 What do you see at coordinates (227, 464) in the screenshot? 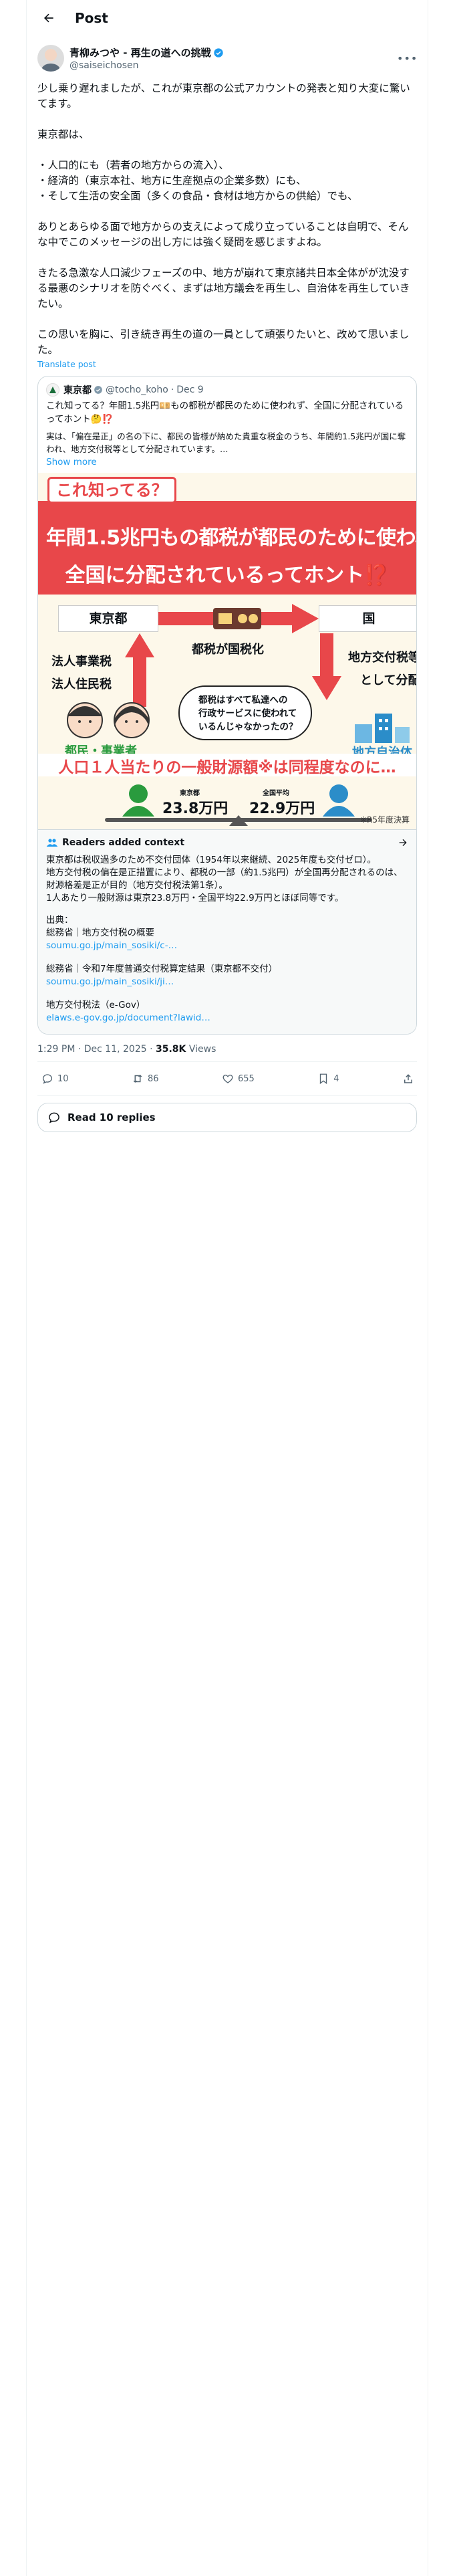
I see `show-more-link: Show more` at bounding box center [227, 464].